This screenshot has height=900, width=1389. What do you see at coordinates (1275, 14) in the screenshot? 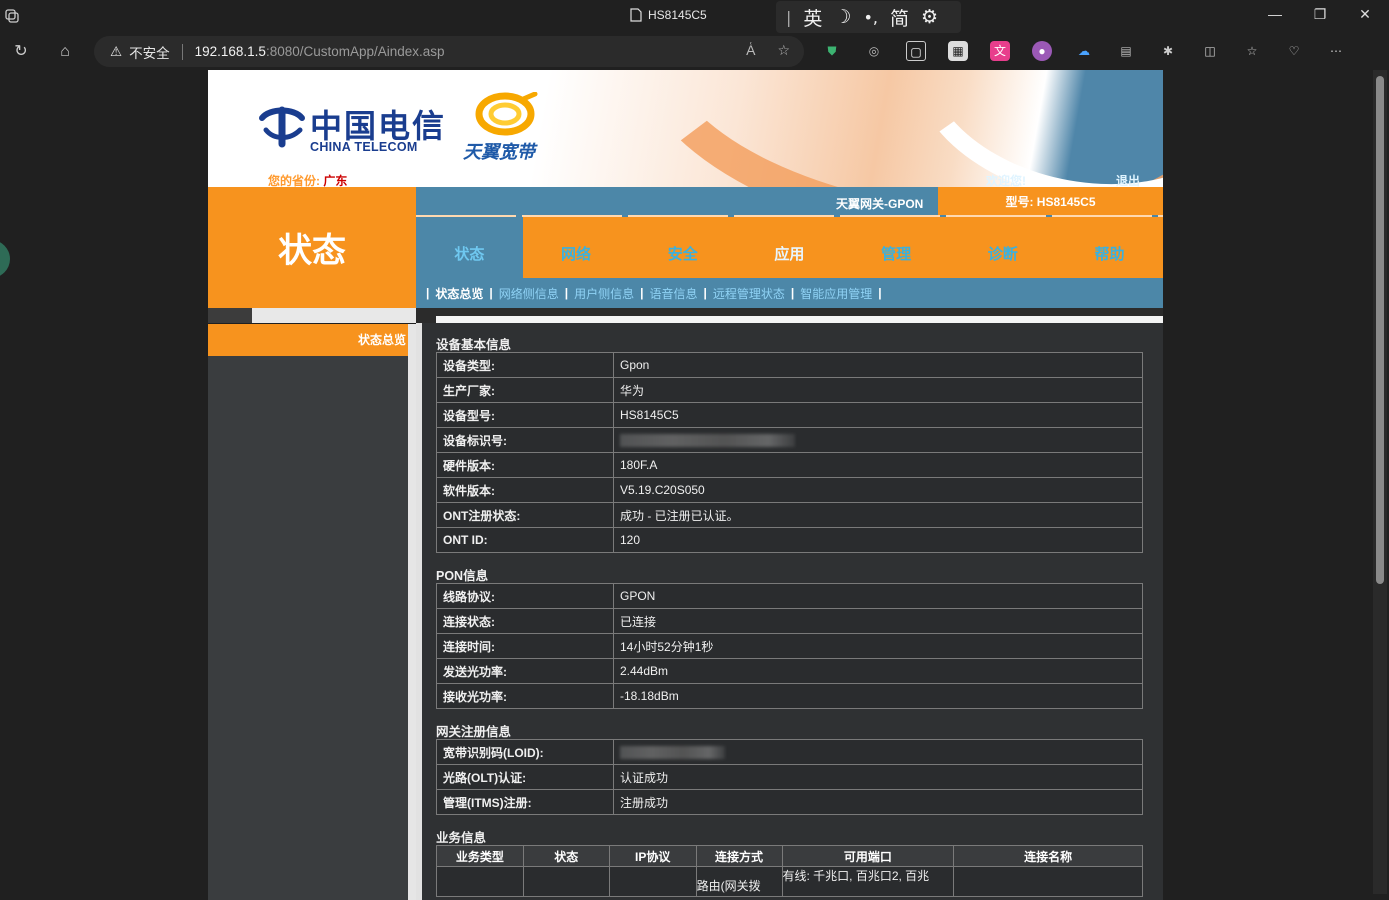
I see `minimize-button: —` at bounding box center [1275, 14].